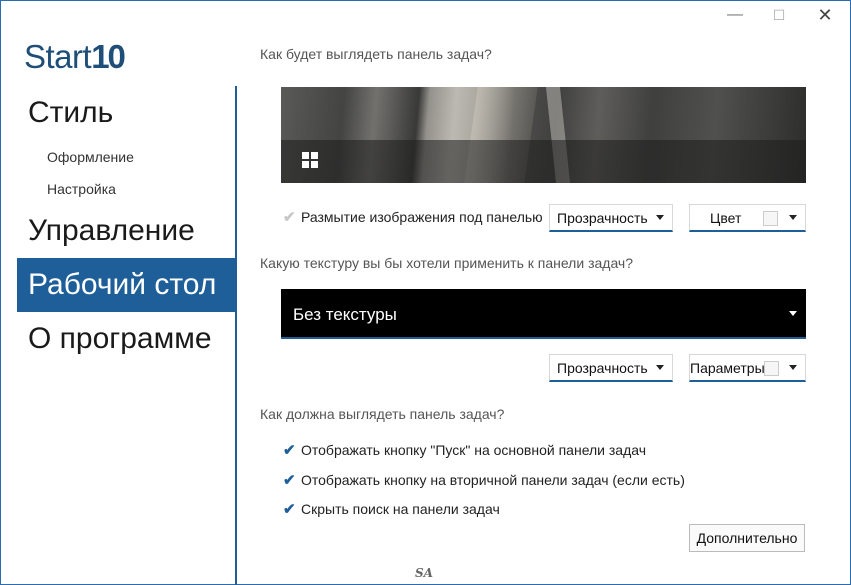  I want to click on dropdown-value: Параметры, so click(727, 368).